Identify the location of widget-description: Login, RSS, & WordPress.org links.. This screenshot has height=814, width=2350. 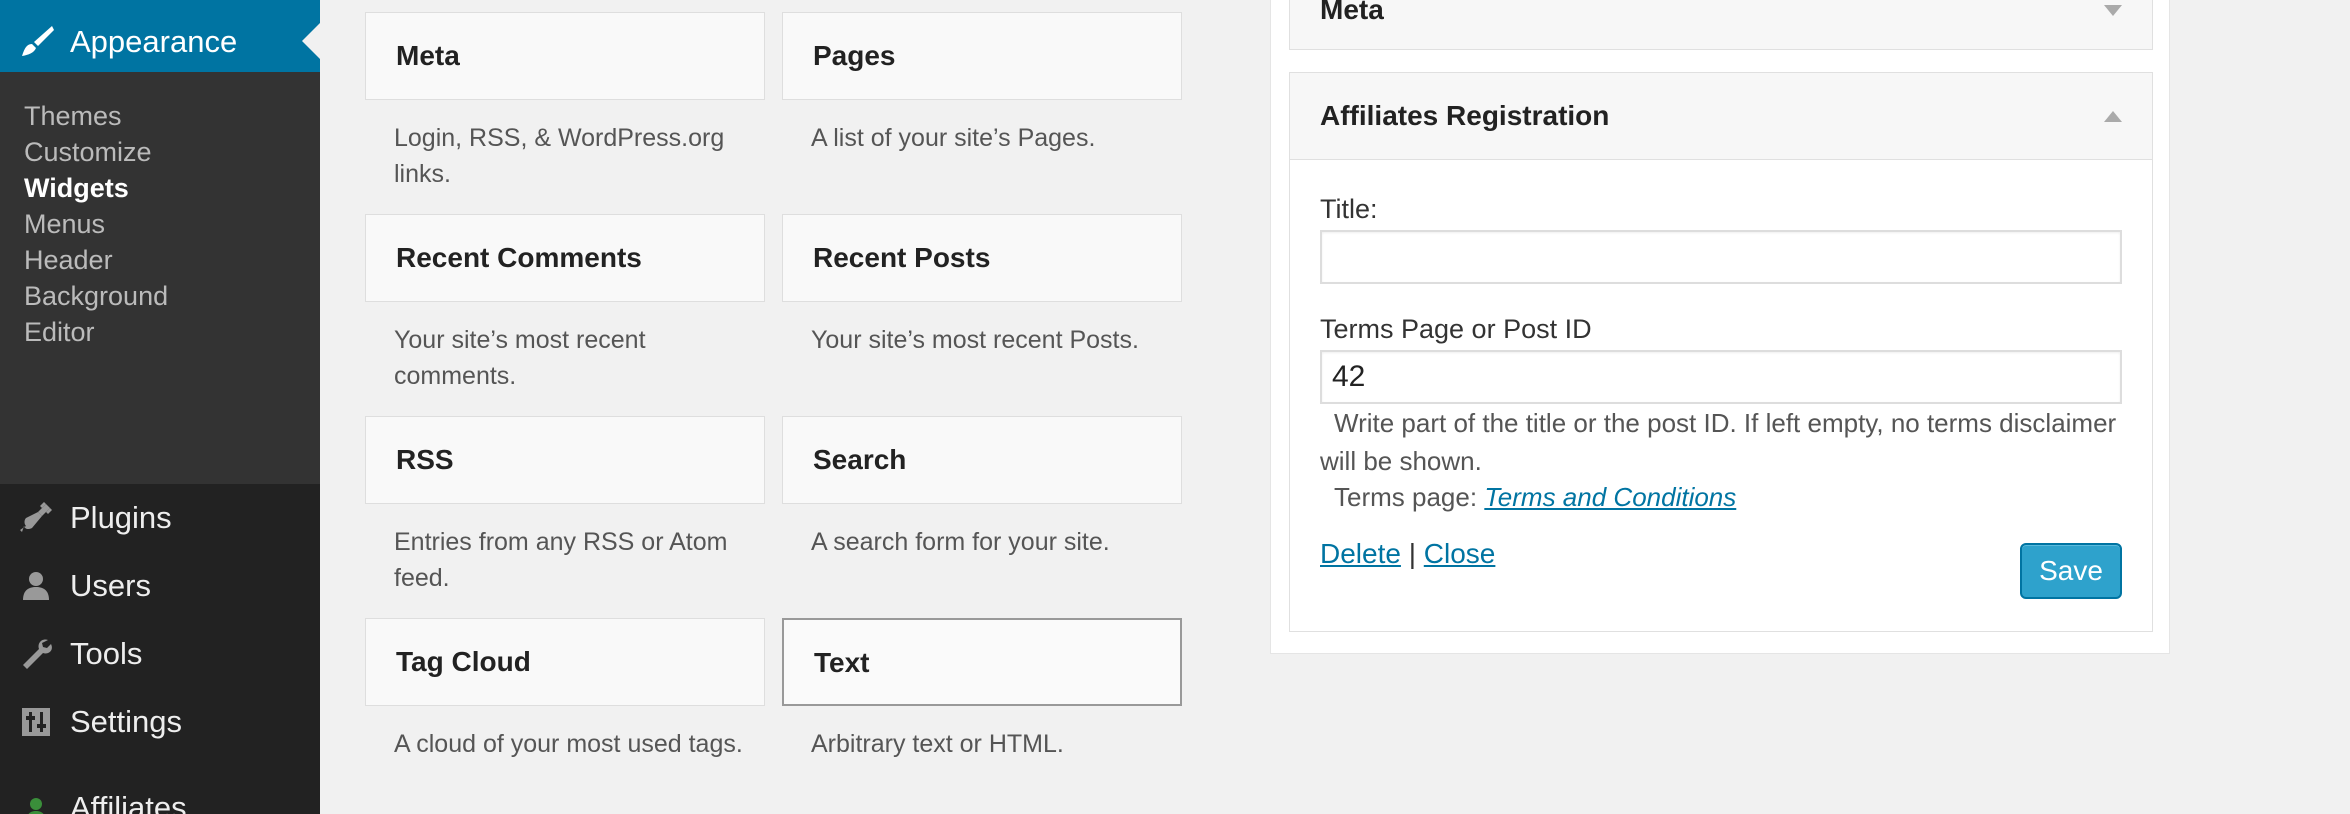
(559, 156).